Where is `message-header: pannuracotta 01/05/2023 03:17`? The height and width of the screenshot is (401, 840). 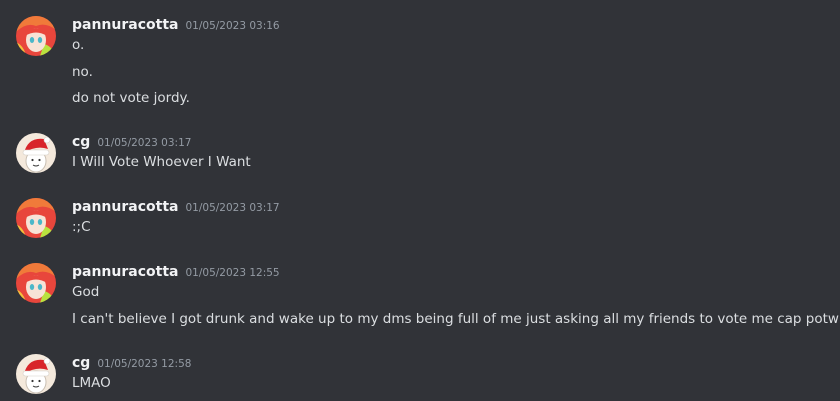
message-header: pannuracotta 01/05/2023 03:17 is located at coordinates (176, 206).